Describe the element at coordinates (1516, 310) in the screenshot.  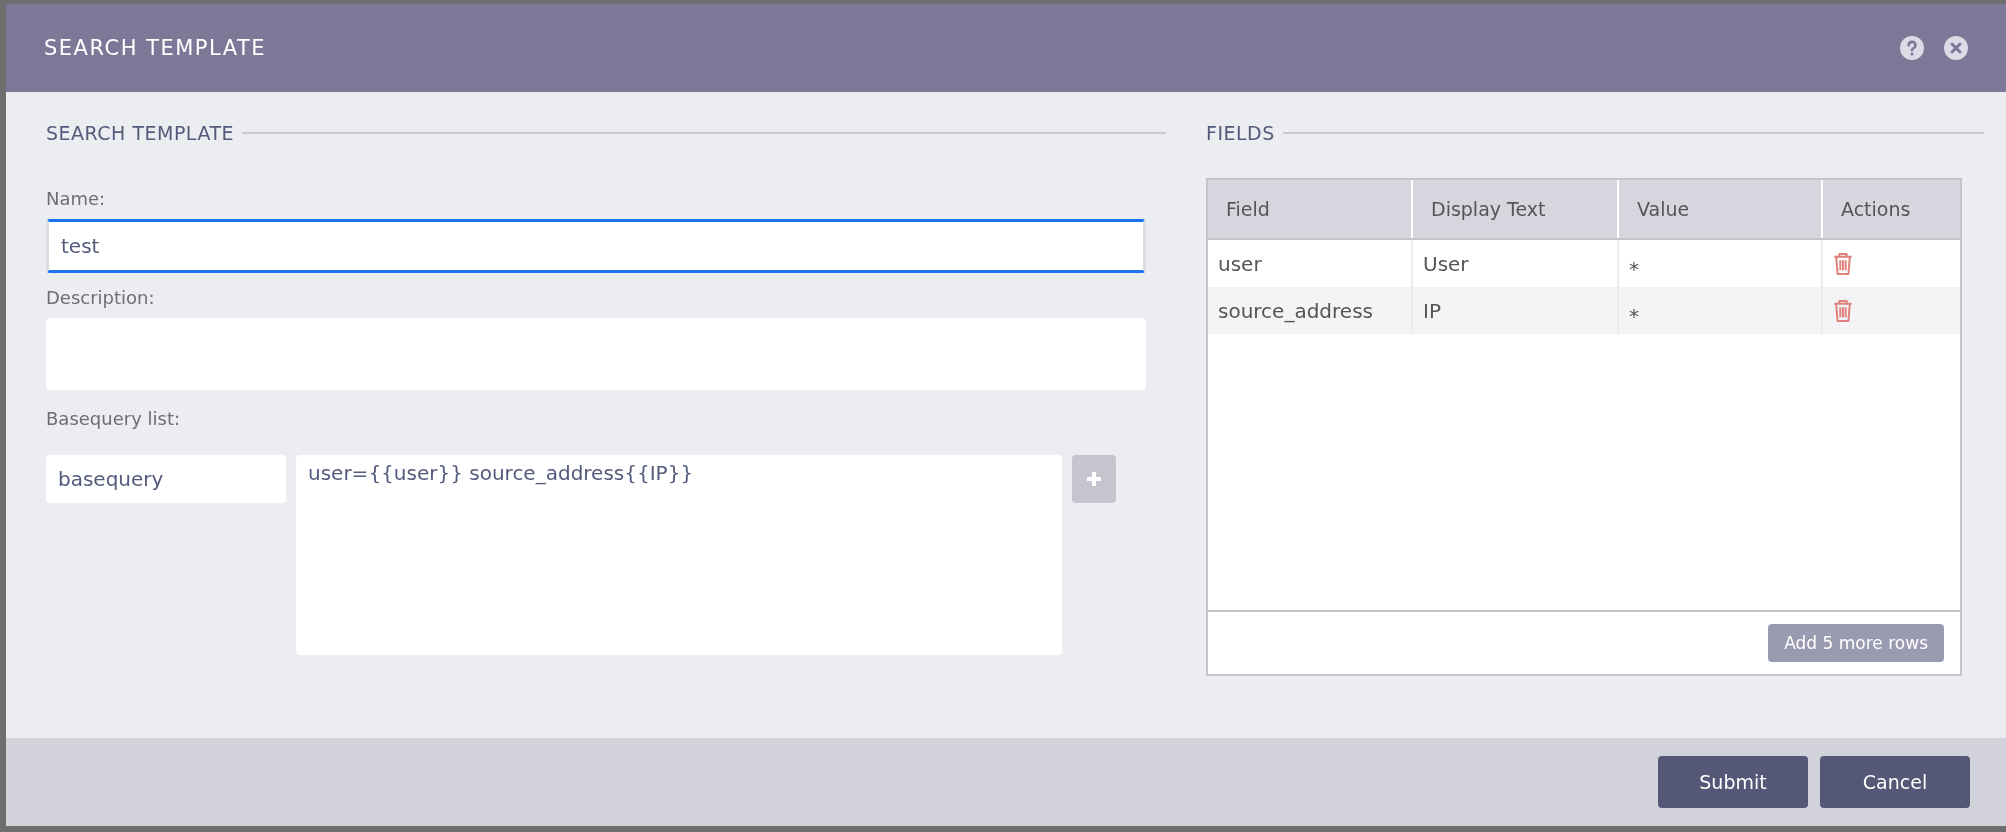
I see `table-cell: IP` at that location.